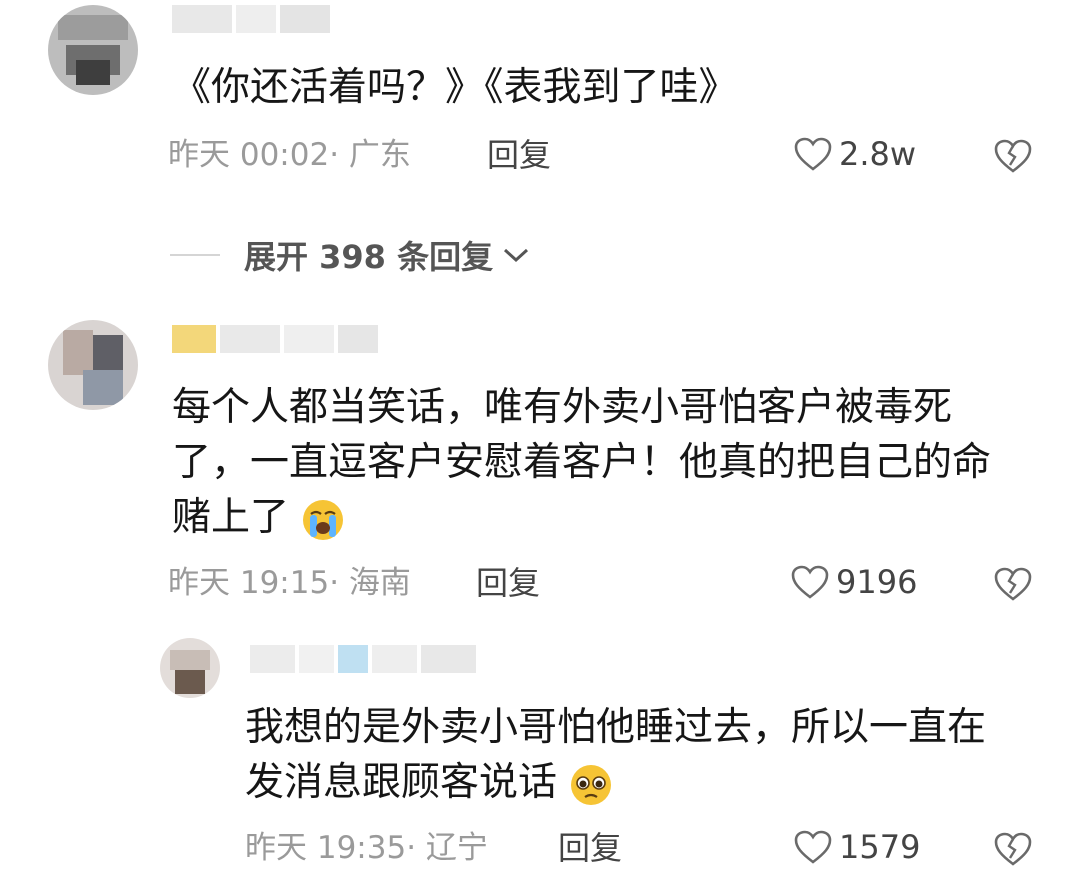 This screenshot has width=1080, height=890. I want to click on comment-text: 我想的是外卖小哥怕他睡过去，所以一直在发消息跟顾客说话, so click(630, 755).